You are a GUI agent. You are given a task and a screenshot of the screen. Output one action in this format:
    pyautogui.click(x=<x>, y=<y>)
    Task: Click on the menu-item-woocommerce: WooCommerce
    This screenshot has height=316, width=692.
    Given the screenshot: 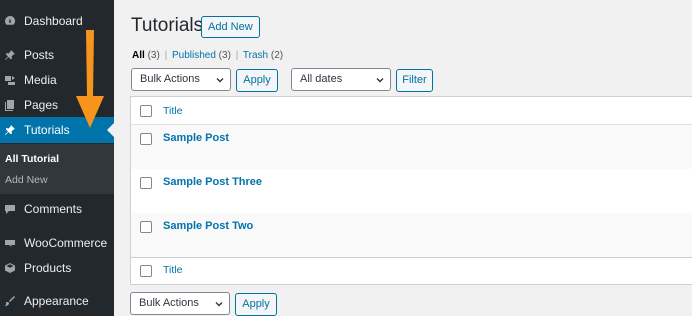 What is the action you would take?
    pyautogui.click(x=57, y=243)
    